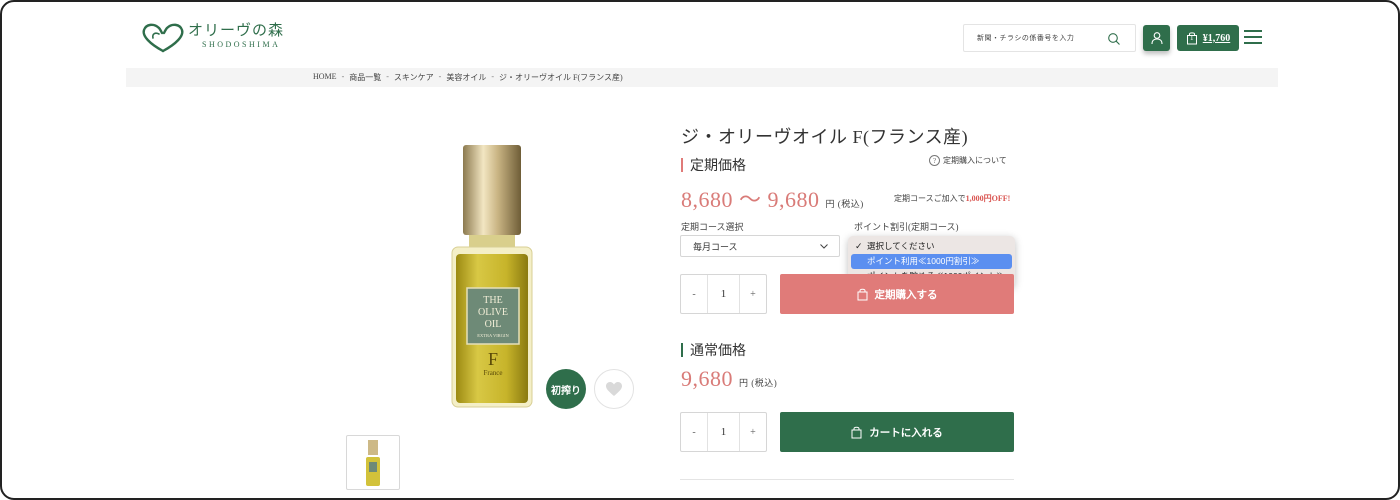 The image size is (1400, 500). What do you see at coordinates (493, 335) in the screenshot?
I see `bottle-label-sub: EXTRA VIRGIN` at bounding box center [493, 335].